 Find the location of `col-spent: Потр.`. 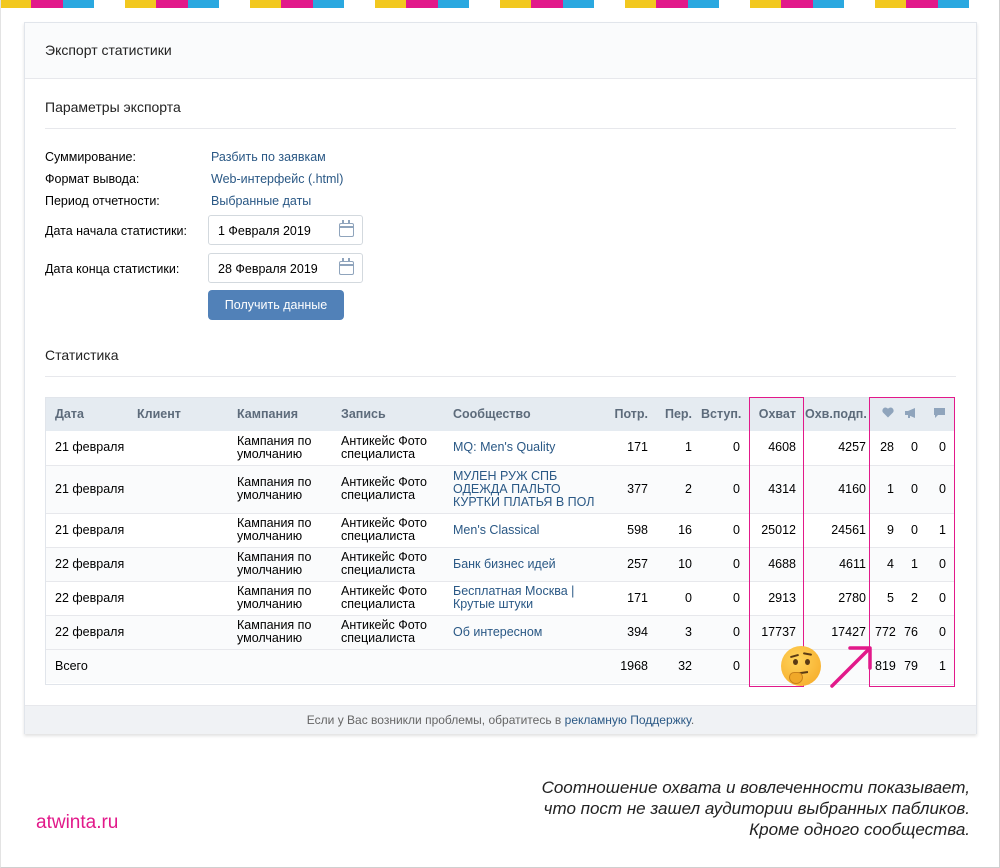

col-spent: Потр. is located at coordinates (634, 414).